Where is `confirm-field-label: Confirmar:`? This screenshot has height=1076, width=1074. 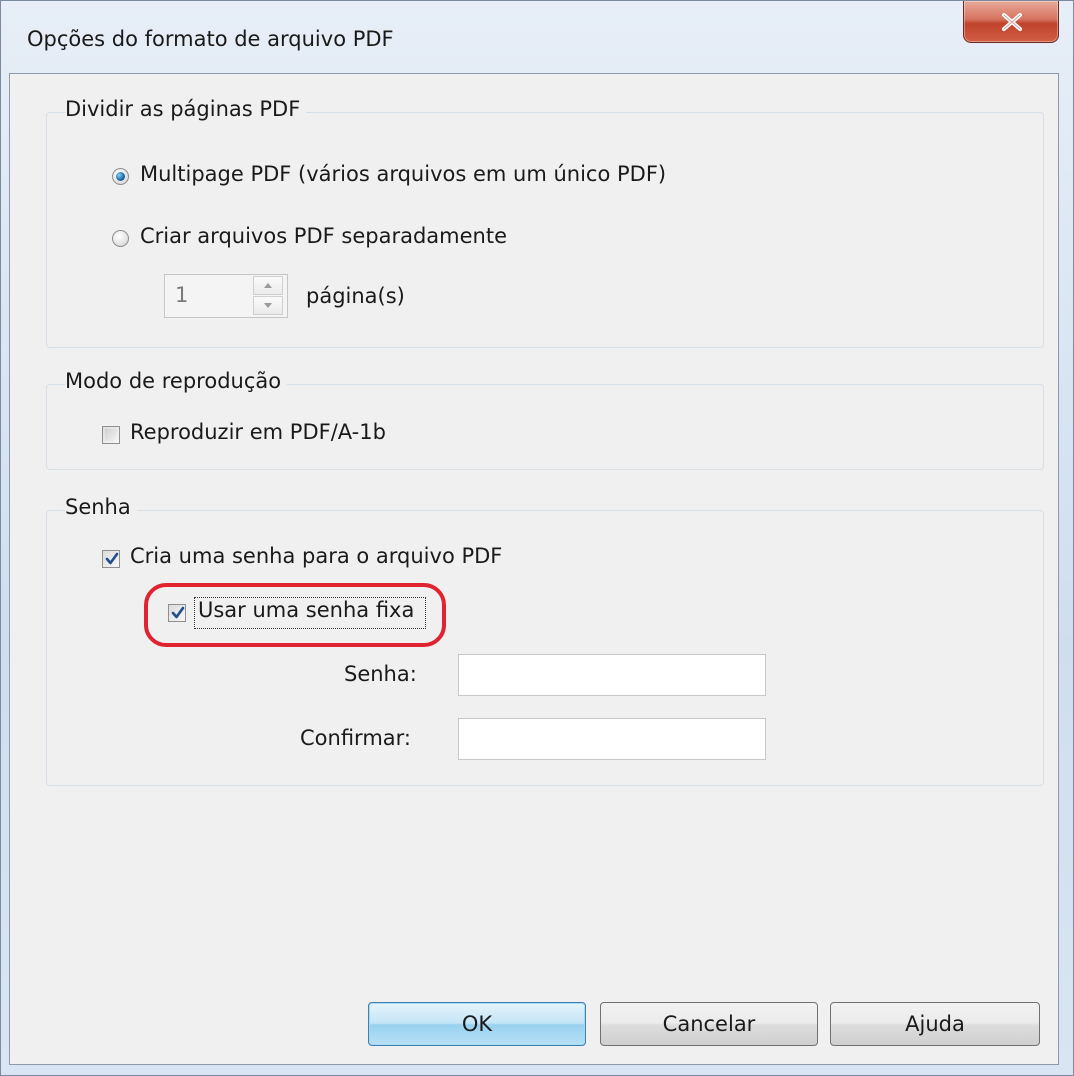 confirm-field-label: Confirmar: is located at coordinates (355, 738).